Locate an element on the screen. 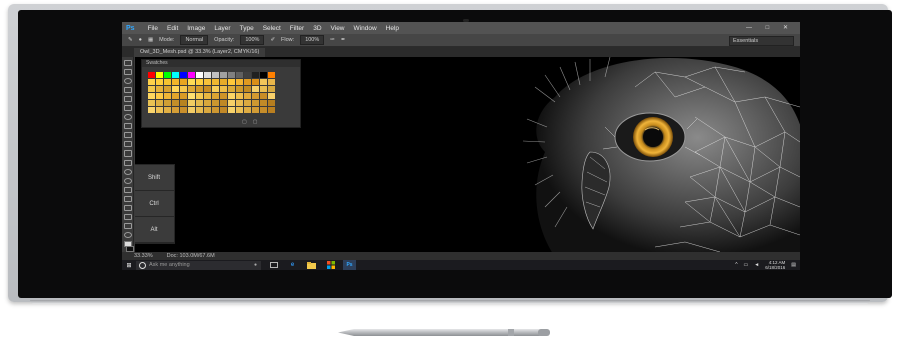 The image size is (900, 355). quick-select-tool-icon is located at coordinates (127, 90).